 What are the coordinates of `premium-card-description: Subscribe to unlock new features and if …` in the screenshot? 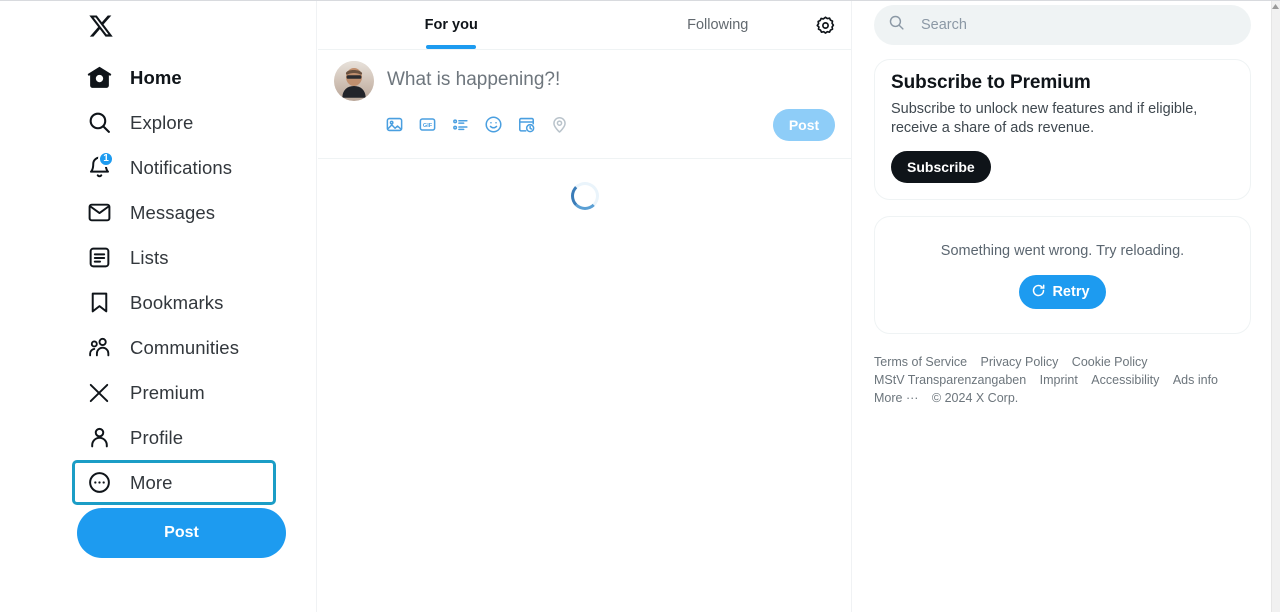 It's located at (1044, 118).